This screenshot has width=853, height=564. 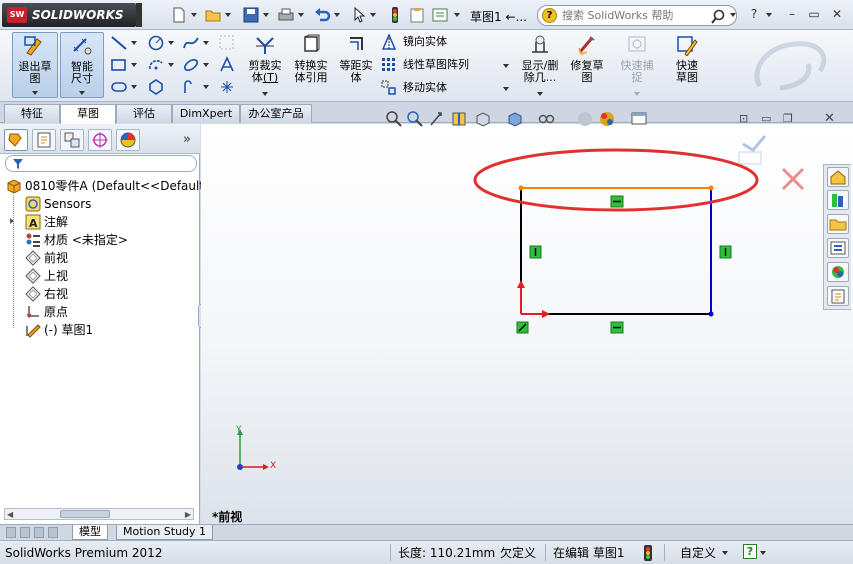 What do you see at coordinates (793, 179) in the screenshot?
I see `cancel-sketch-icon` at bounding box center [793, 179].